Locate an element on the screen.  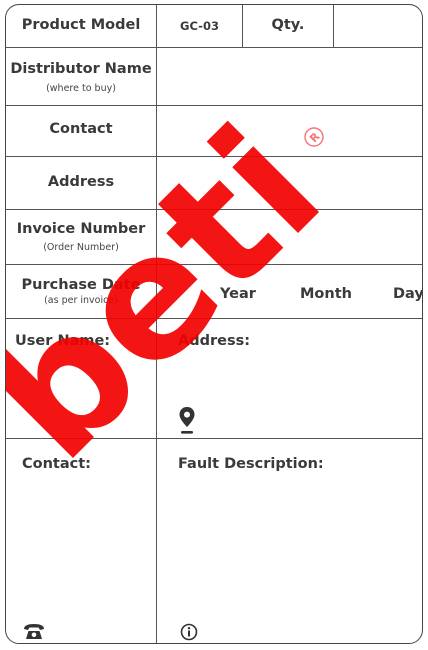
purchase-date-label: Purchase Date is located at coordinates (81, 285).